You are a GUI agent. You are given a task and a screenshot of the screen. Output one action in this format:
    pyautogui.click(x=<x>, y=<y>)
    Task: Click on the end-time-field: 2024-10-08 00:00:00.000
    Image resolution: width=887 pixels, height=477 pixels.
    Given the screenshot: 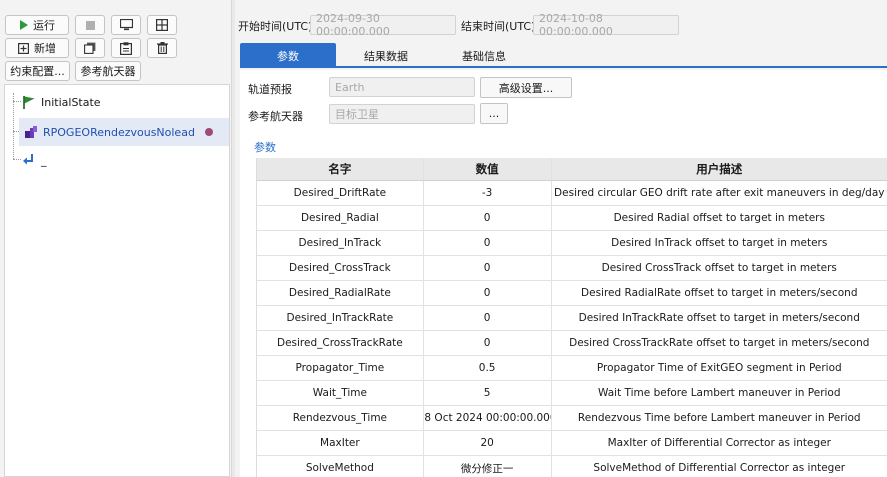 What is the action you would take?
    pyautogui.click(x=606, y=25)
    